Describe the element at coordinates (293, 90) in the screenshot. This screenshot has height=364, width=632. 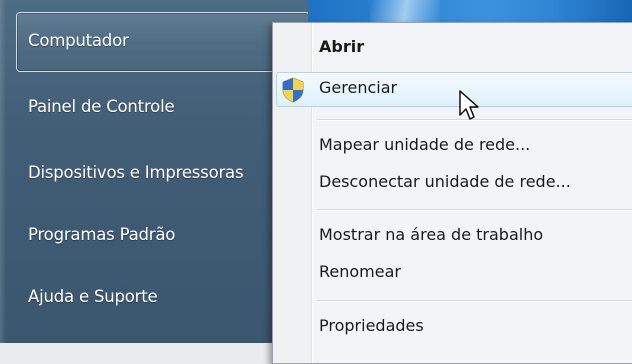
I see `uac-shield-icon` at that location.